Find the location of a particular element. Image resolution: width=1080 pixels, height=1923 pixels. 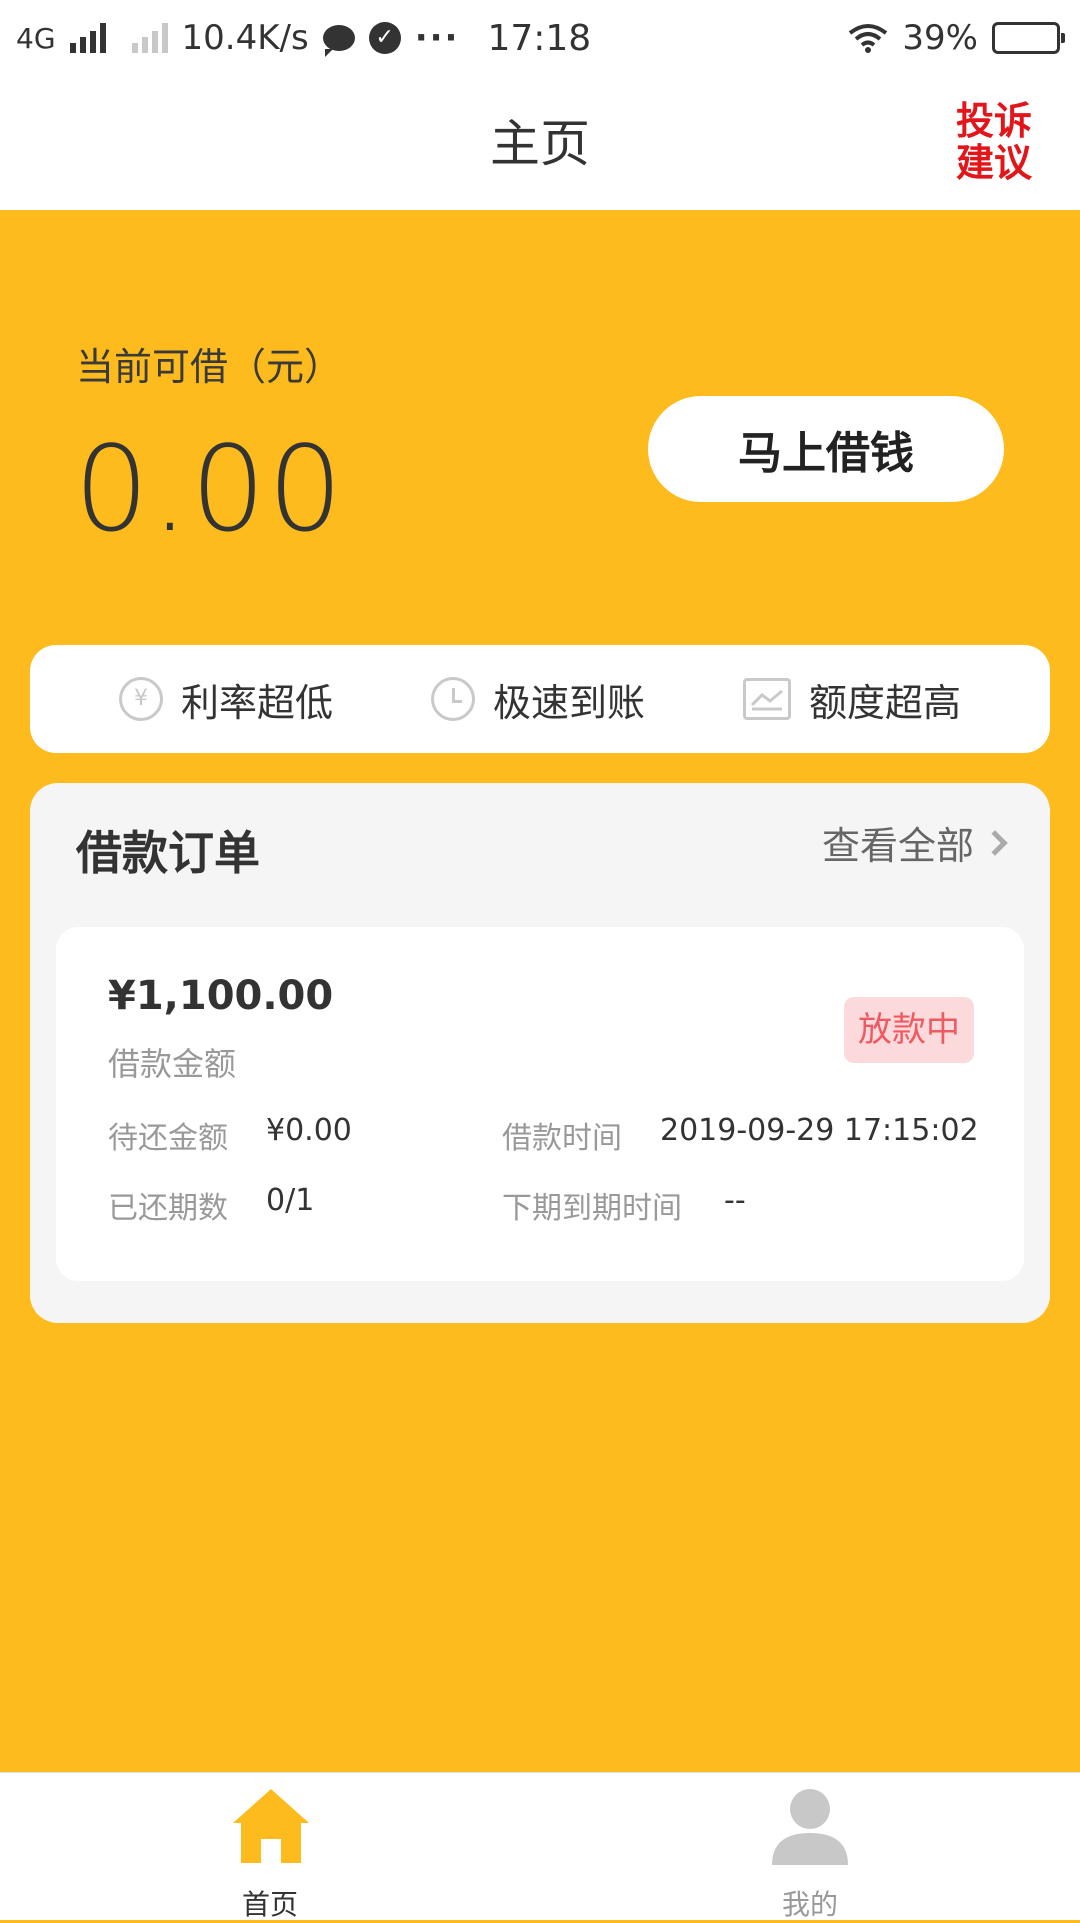

repaid-periods-label: 已还期数 is located at coordinates (168, 1208).